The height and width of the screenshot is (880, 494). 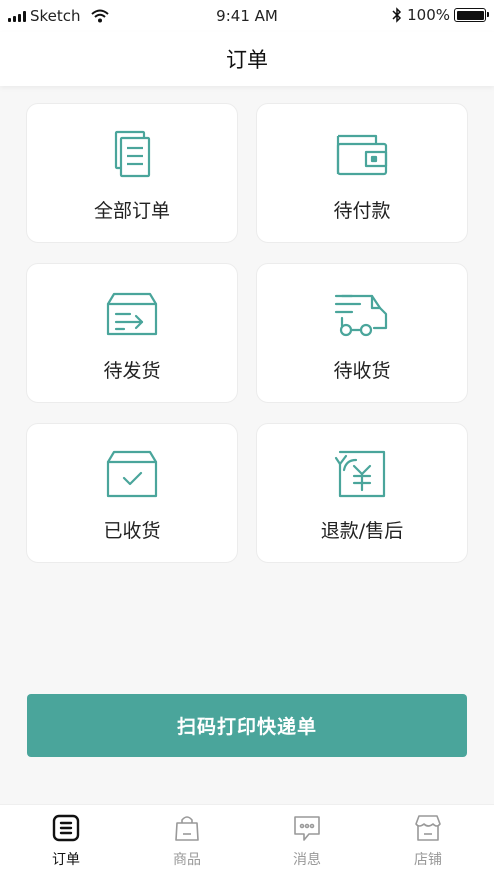 I want to click on tab-products: 商品, so click(x=187, y=842).